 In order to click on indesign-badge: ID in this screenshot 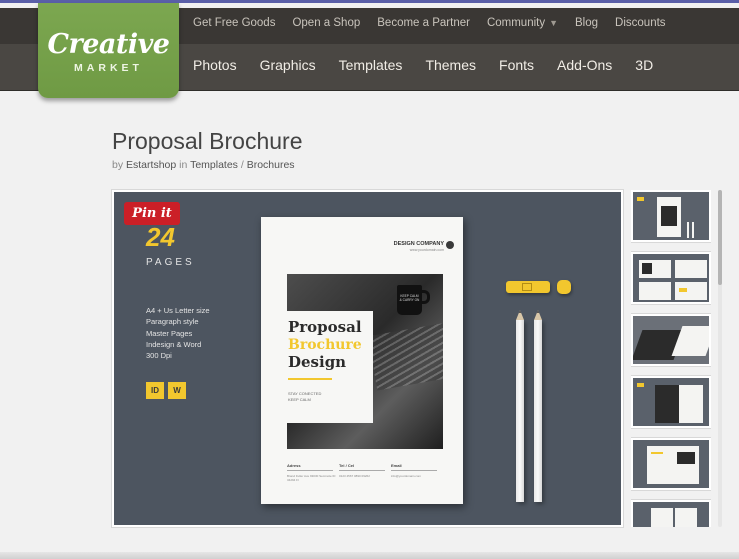, I will do `click(155, 390)`.